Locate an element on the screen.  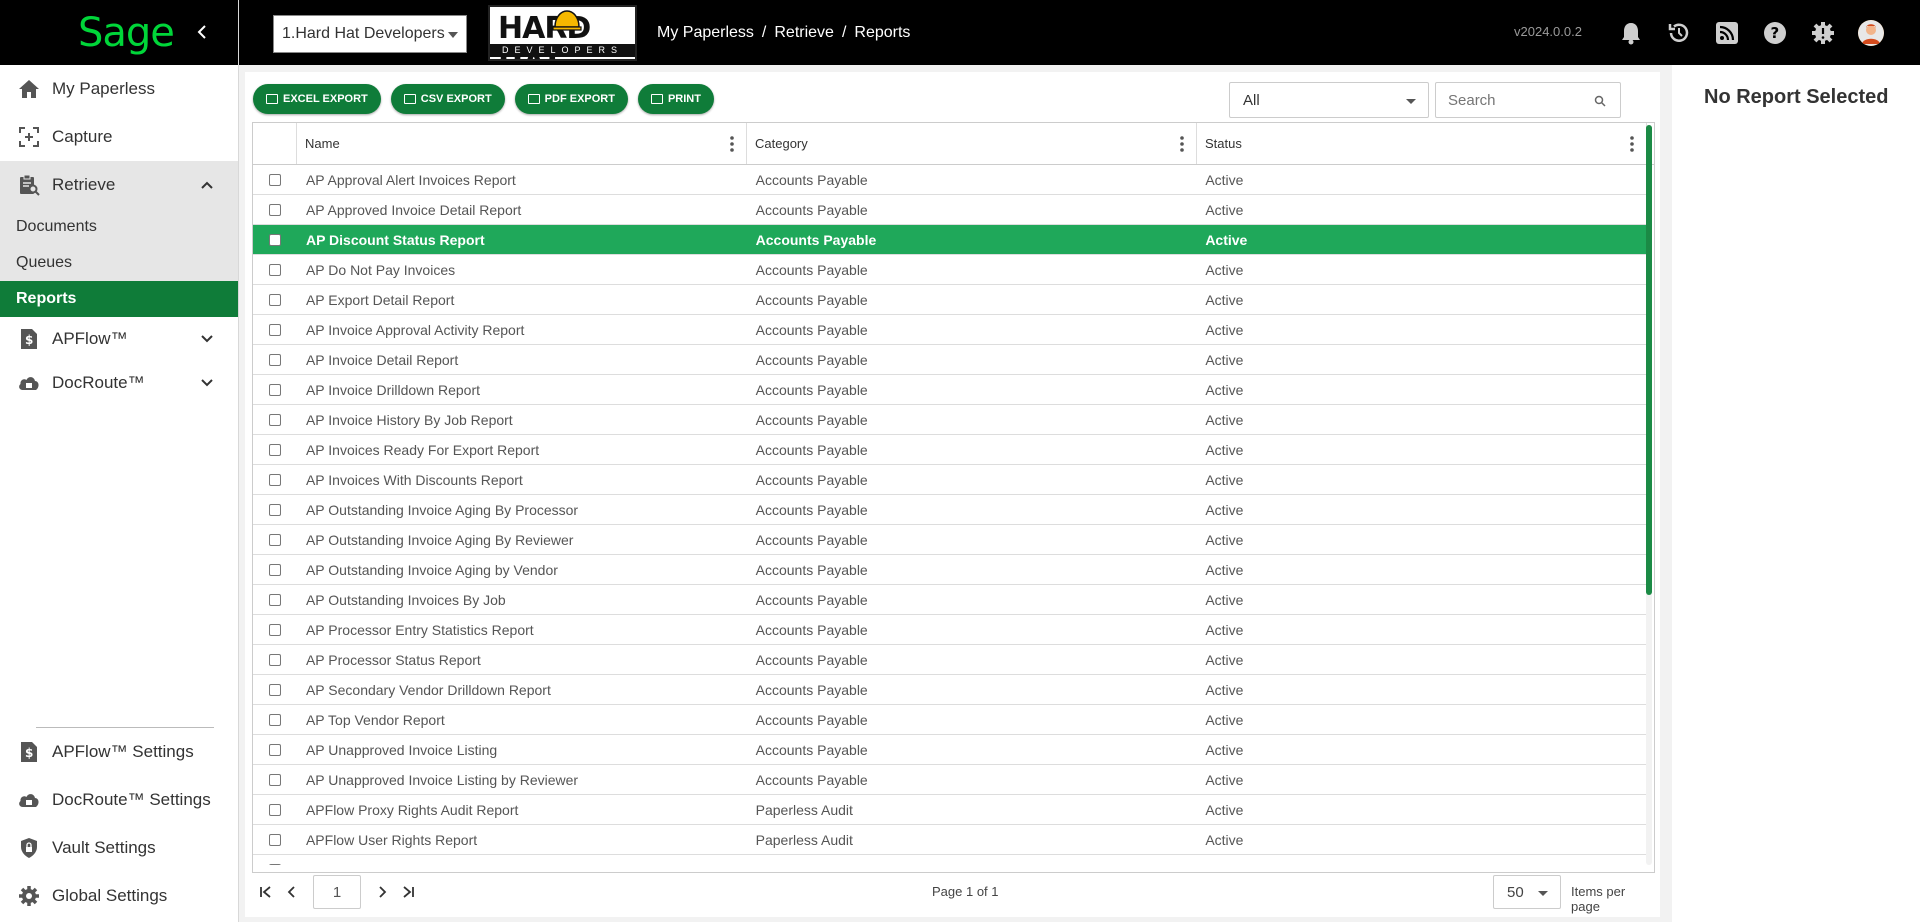
category-filter-select: All is located at coordinates (1329, 100).